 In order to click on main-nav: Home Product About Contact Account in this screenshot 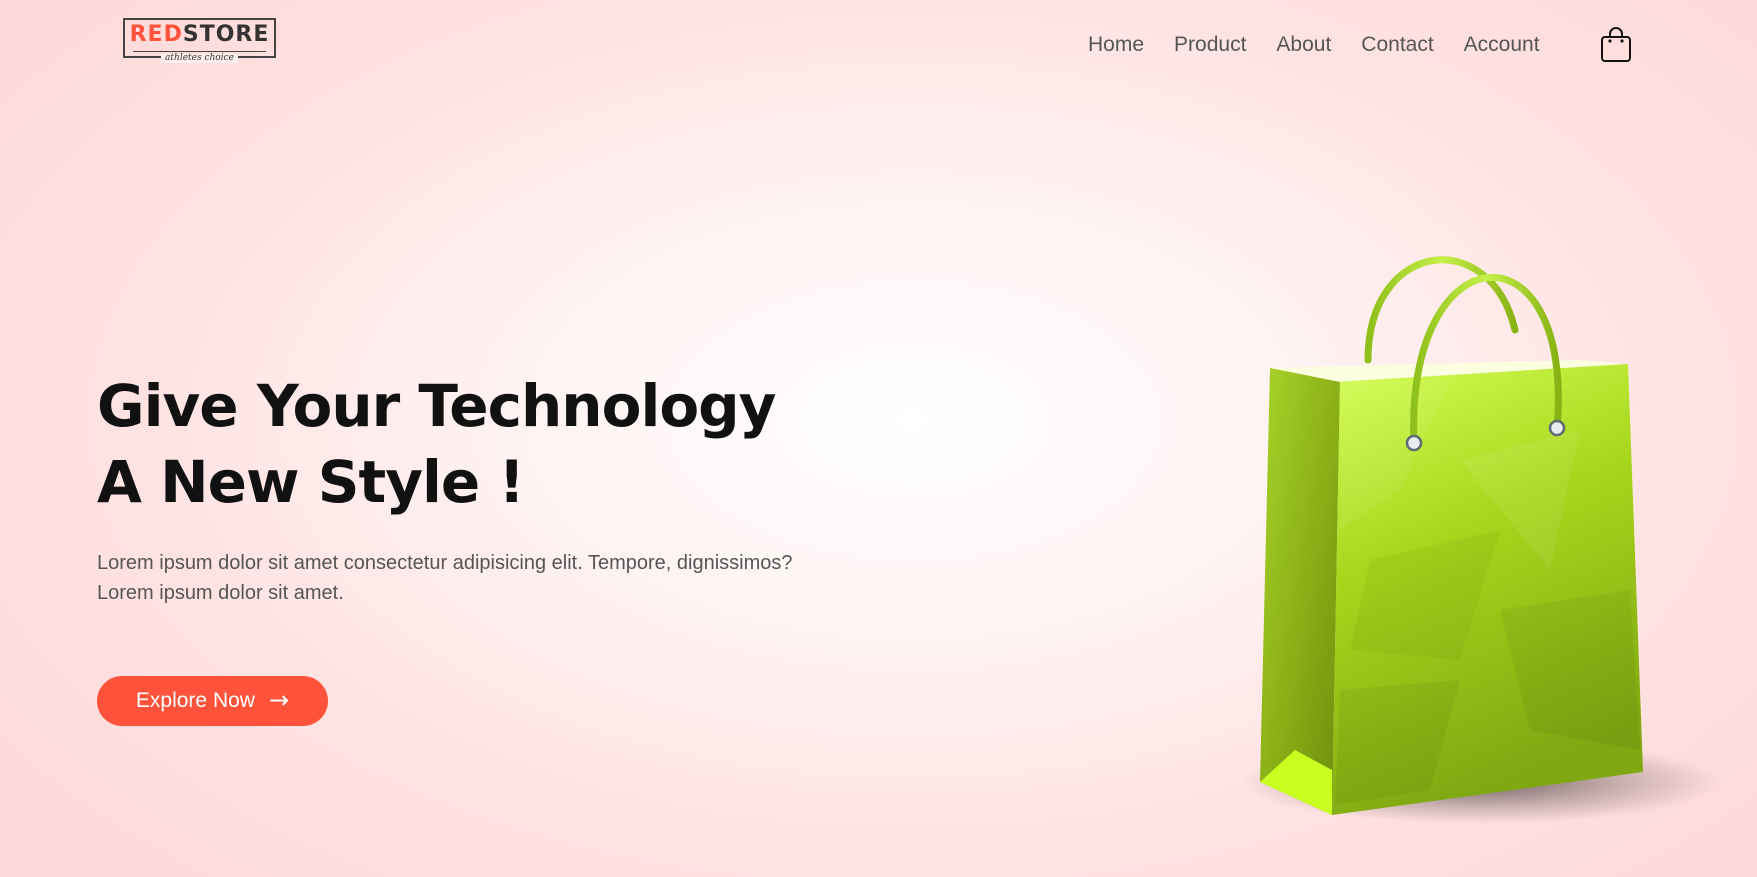, I will do `click(1329, 45)`.